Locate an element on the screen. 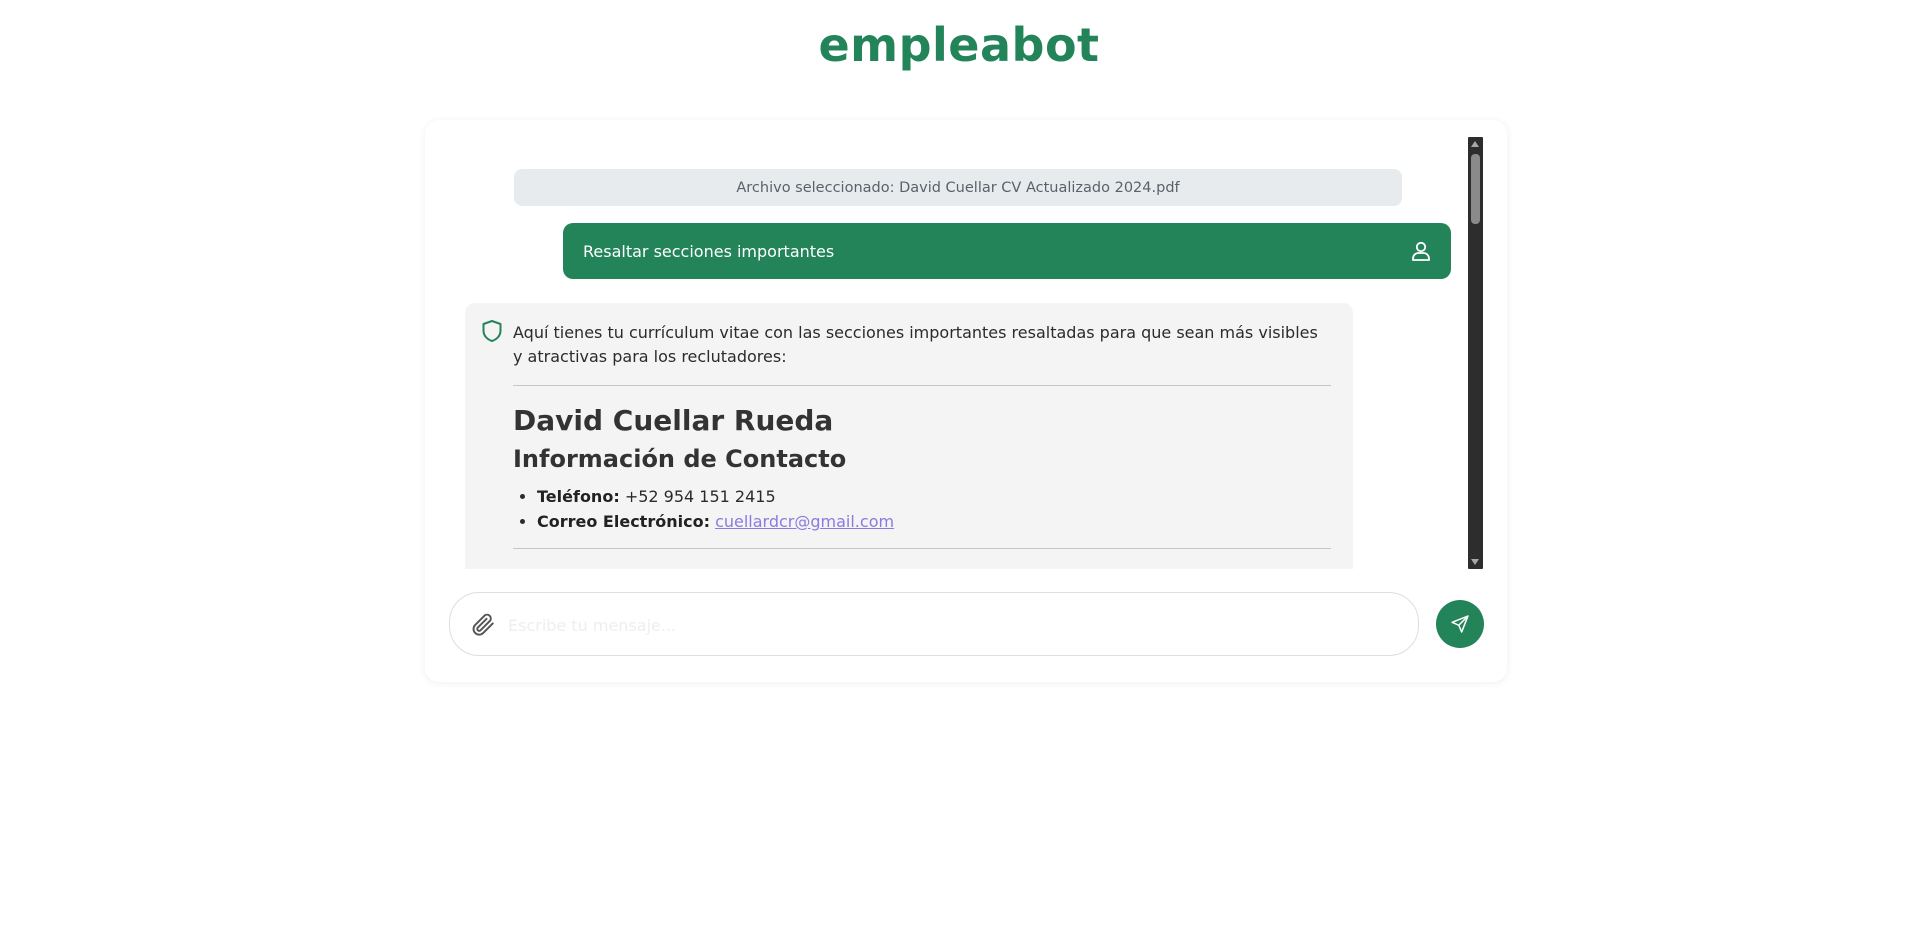  cv-name-heading: David Cuellar Rueda is located at coordinates (673, 420).